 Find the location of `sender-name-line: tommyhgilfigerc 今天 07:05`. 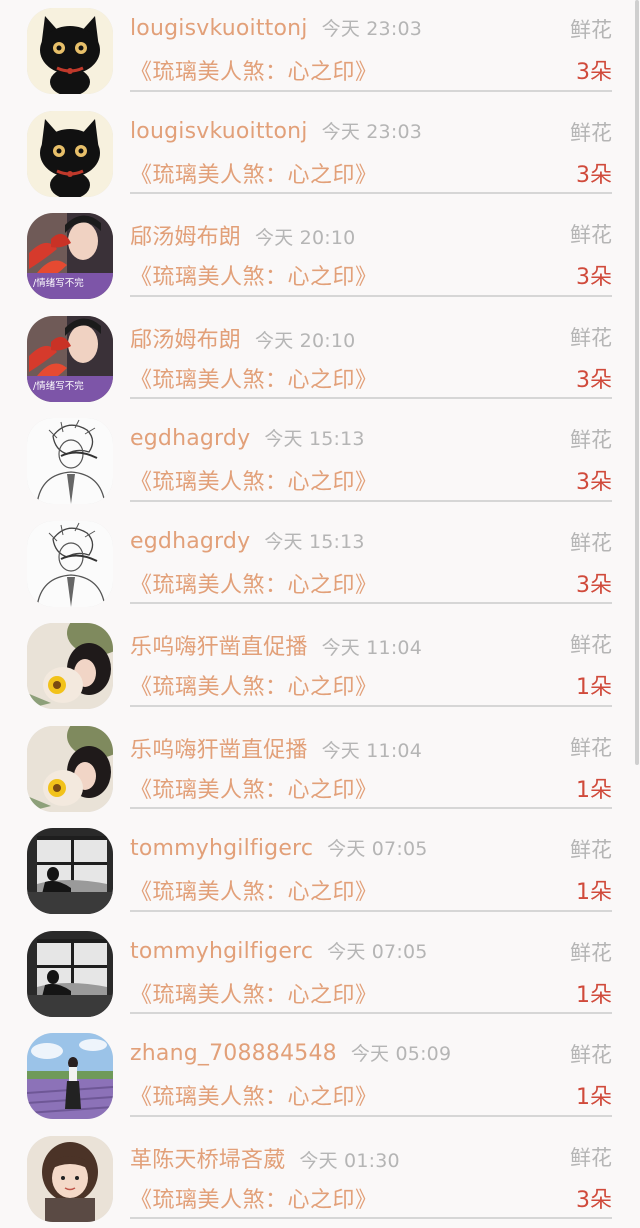

sender-name-line: tommyhgilfigerc 今天 07:05 is located at coordinates (279, 847).